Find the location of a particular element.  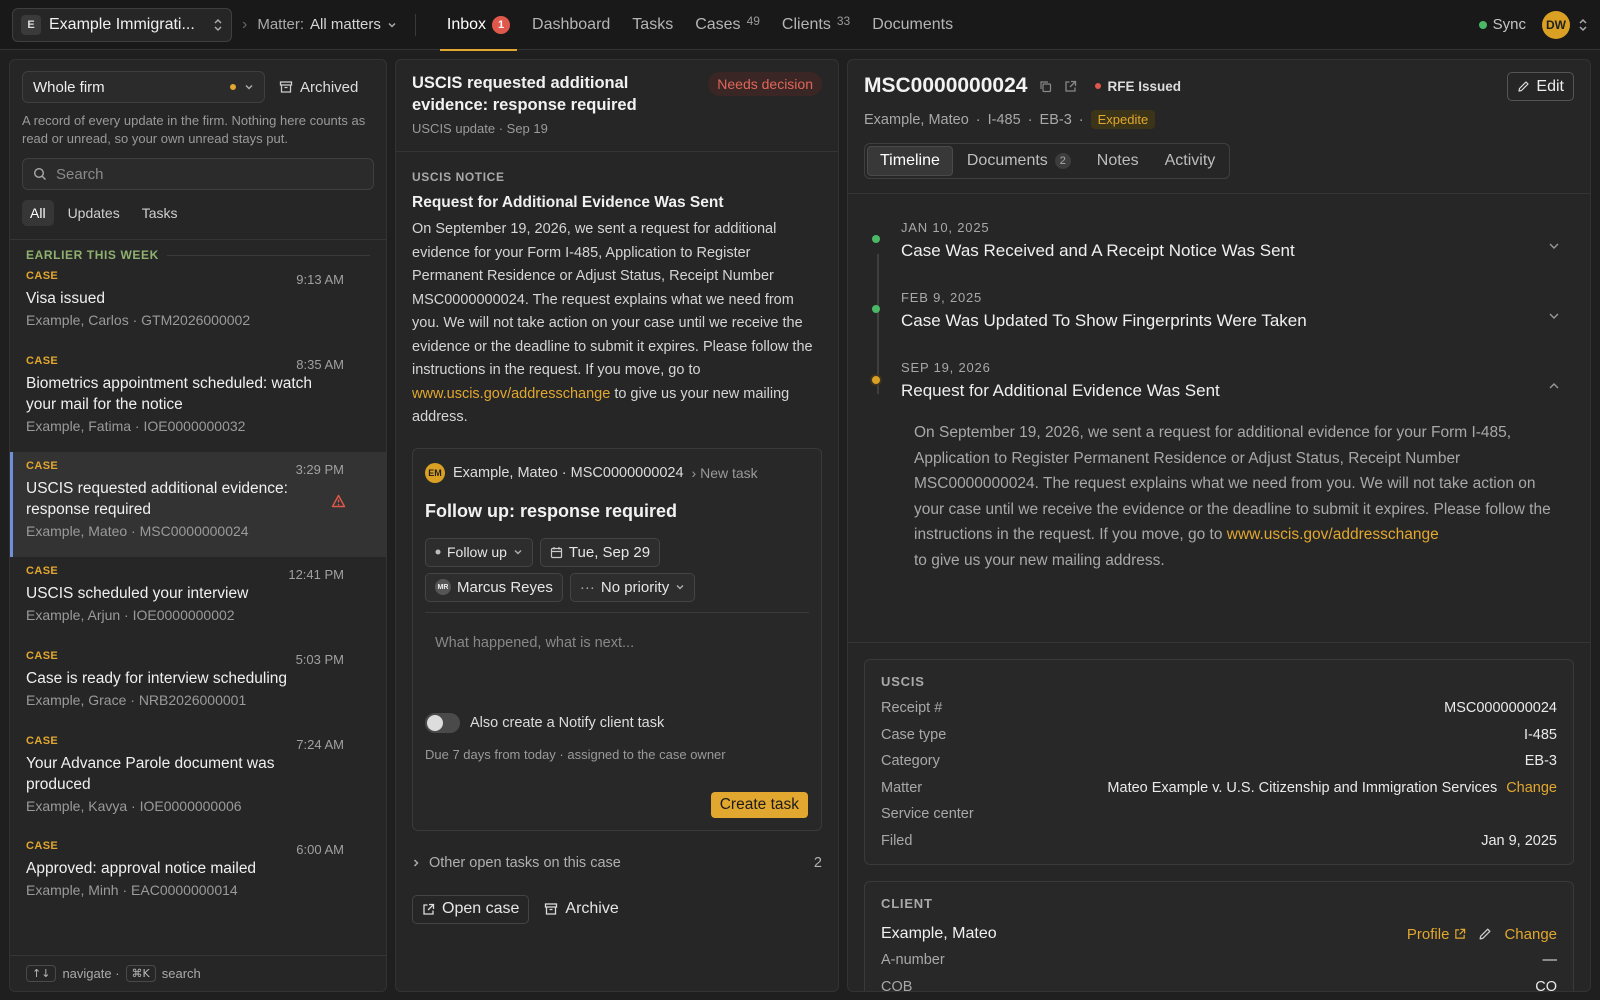

change-client-link: Change is located at coordinates (1530, 934).